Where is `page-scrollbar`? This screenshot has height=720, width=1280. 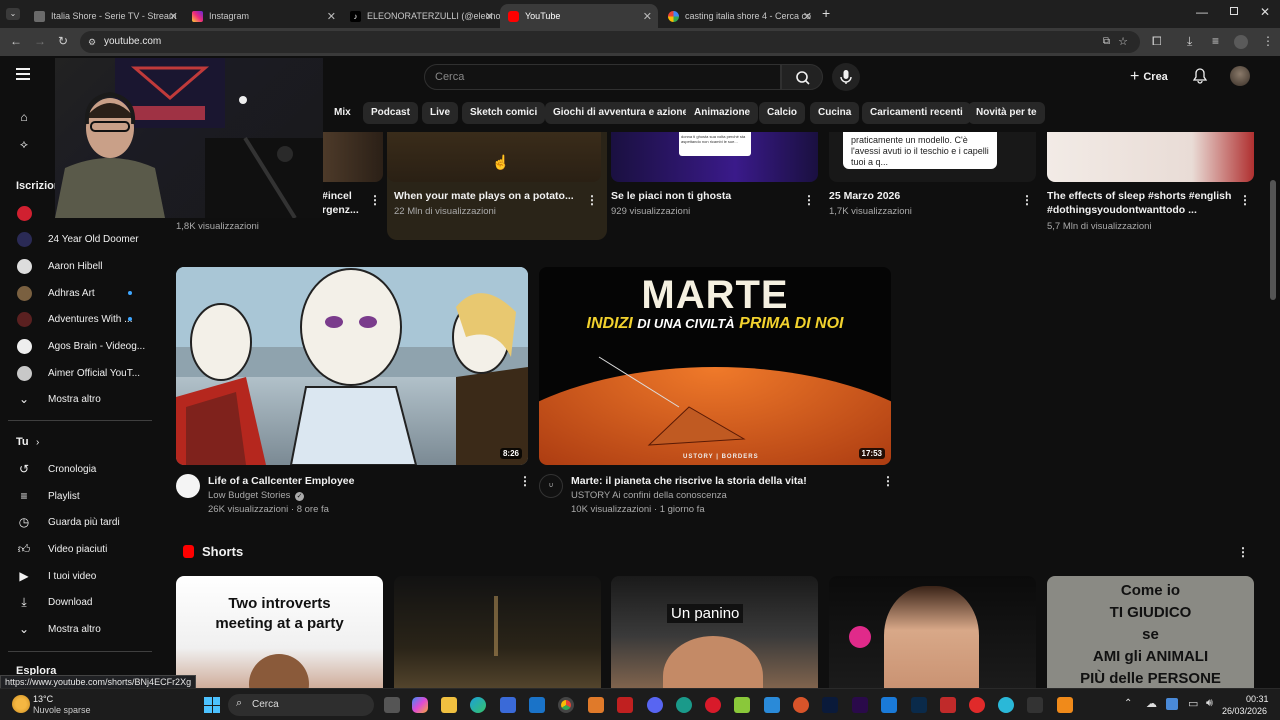 page-scrollbar is located at coordinates (1273, 240).